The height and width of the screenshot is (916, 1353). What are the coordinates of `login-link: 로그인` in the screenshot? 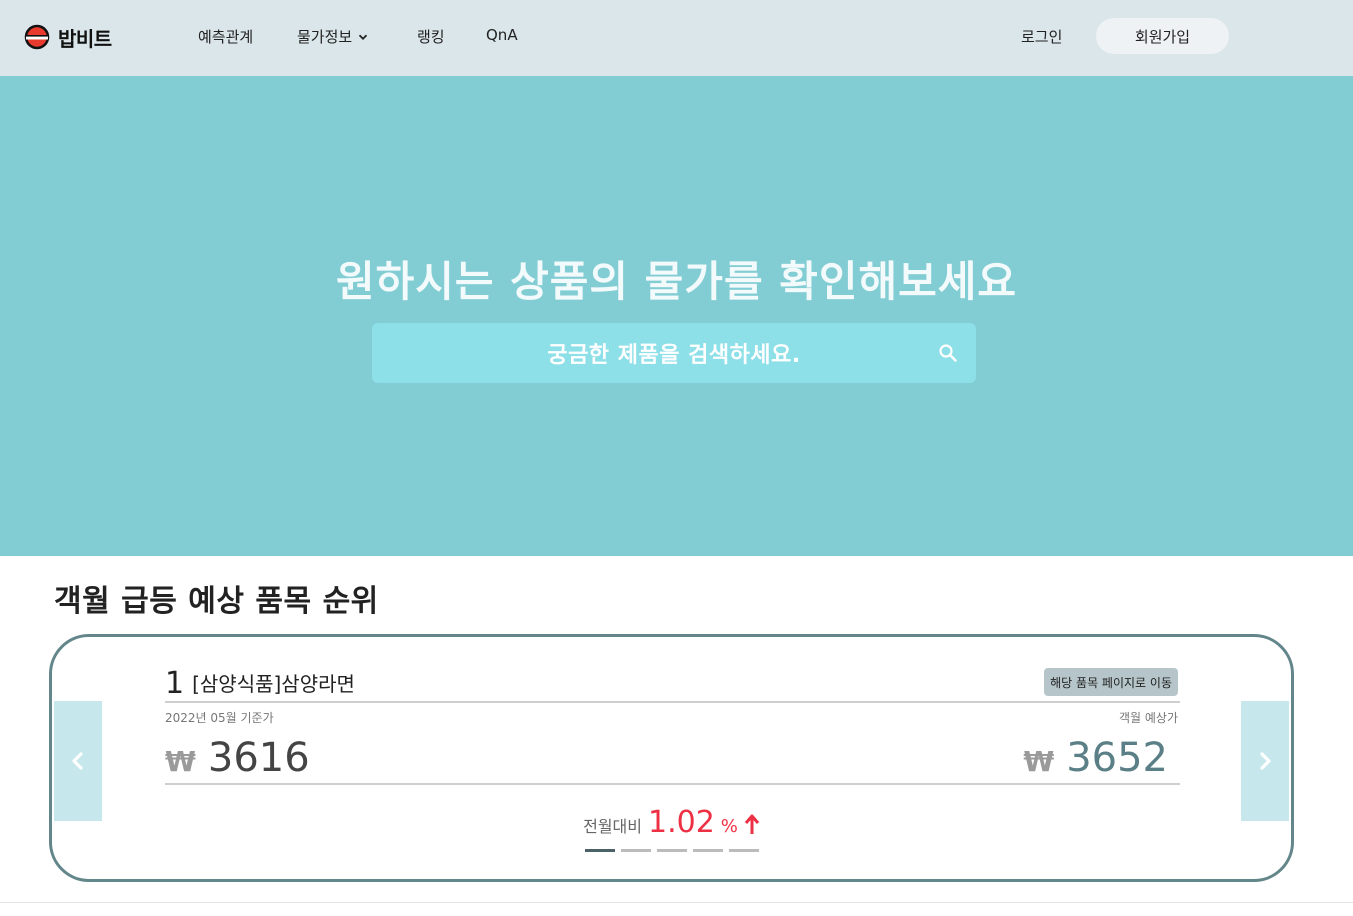 It's located at (1041, 36).